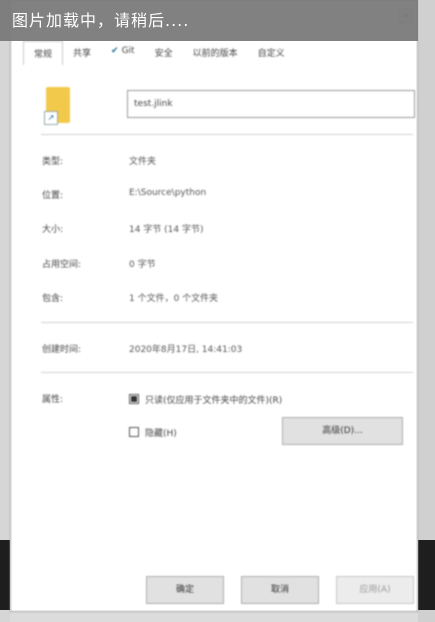 This screenshot has width=435, height=622. I want to click on tab-label: 自定义, so click(271, 54).